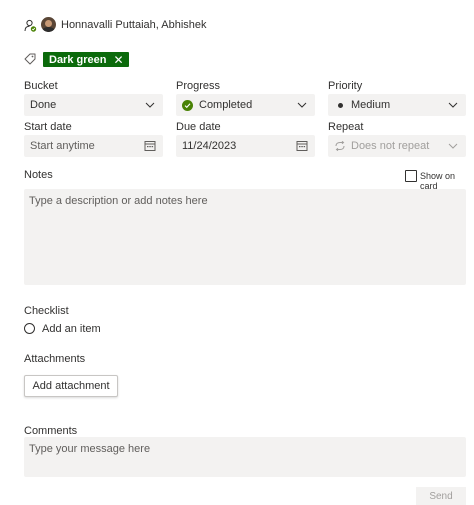 This screenshot has height=505, width=474. What do you see at coordinates (55, 359) in the screenshot?
I see `attachments-label: Attachments` at bounding box center [55, 359].